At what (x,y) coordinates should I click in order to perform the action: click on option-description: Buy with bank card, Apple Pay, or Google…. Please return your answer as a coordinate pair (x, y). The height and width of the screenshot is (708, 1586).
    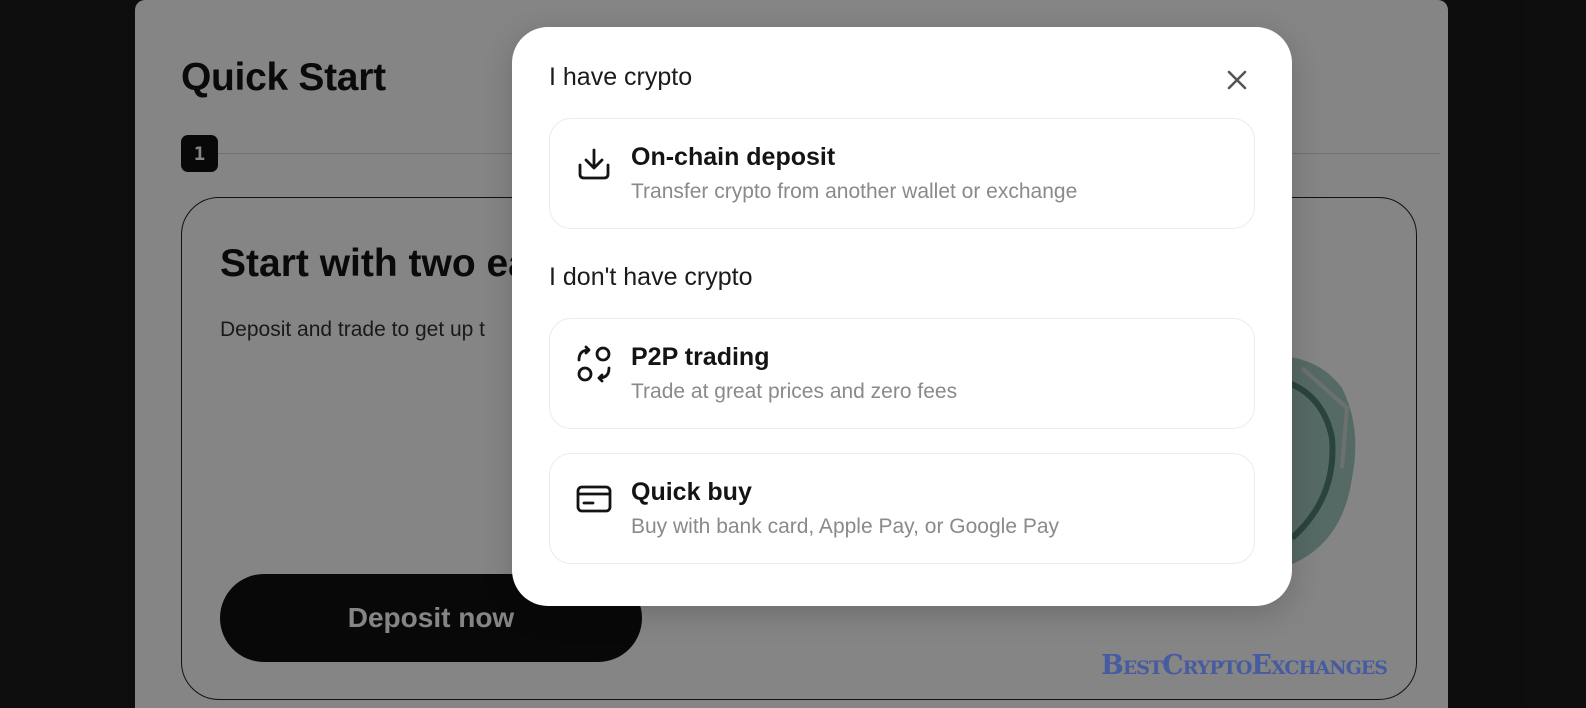
    Looking at the image, I should click on (845, 526).